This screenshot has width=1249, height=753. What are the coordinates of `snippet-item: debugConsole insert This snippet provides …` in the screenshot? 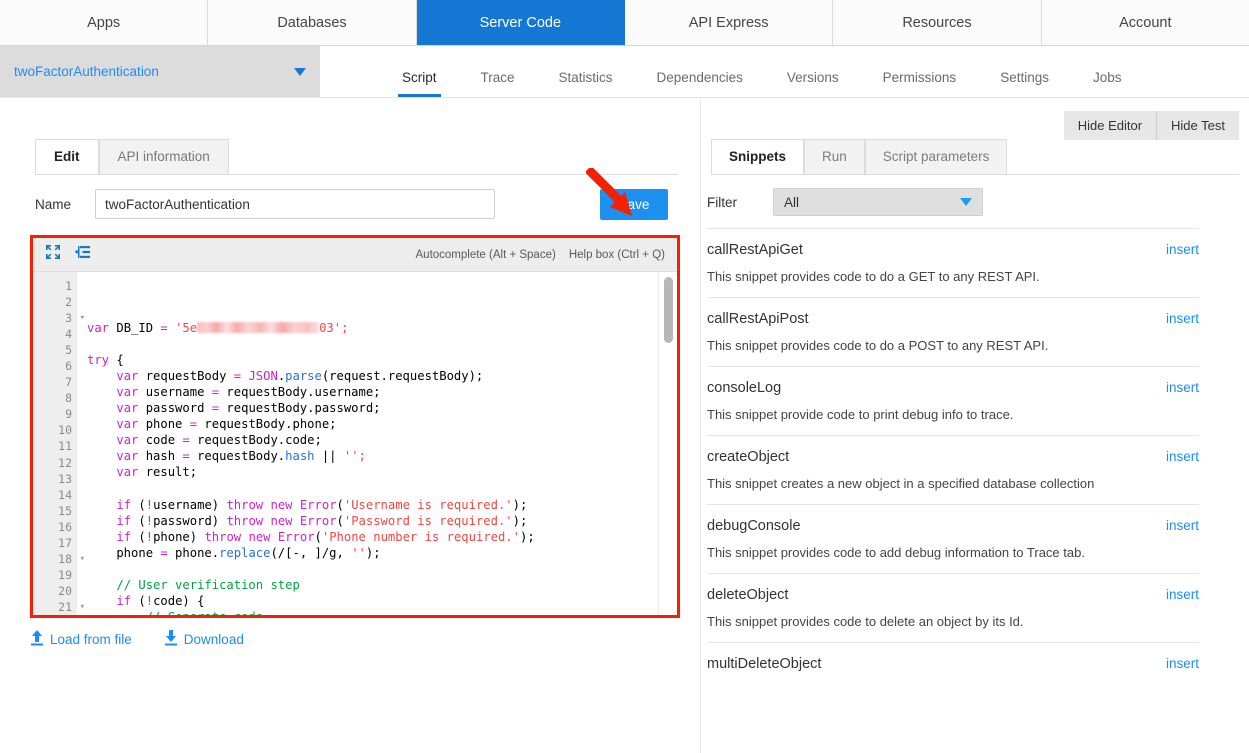 It's located at (953, 538).